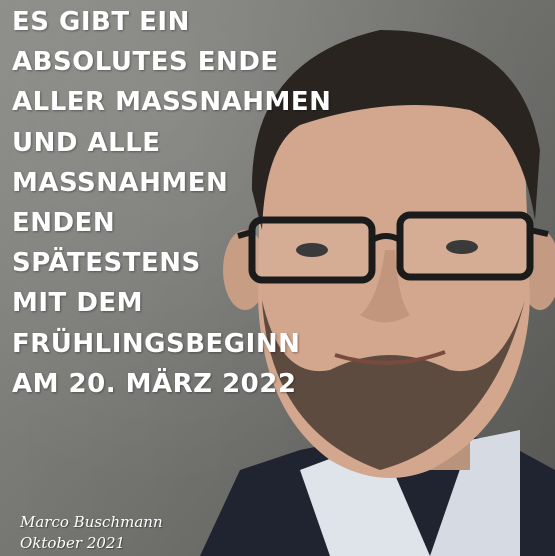 This screenshot has height=556, width=555. What do you see at coordinates (91, 522) in the screenshot?
I see `attribution-name: Marco Buschmann` at bounding box center [91, 522].